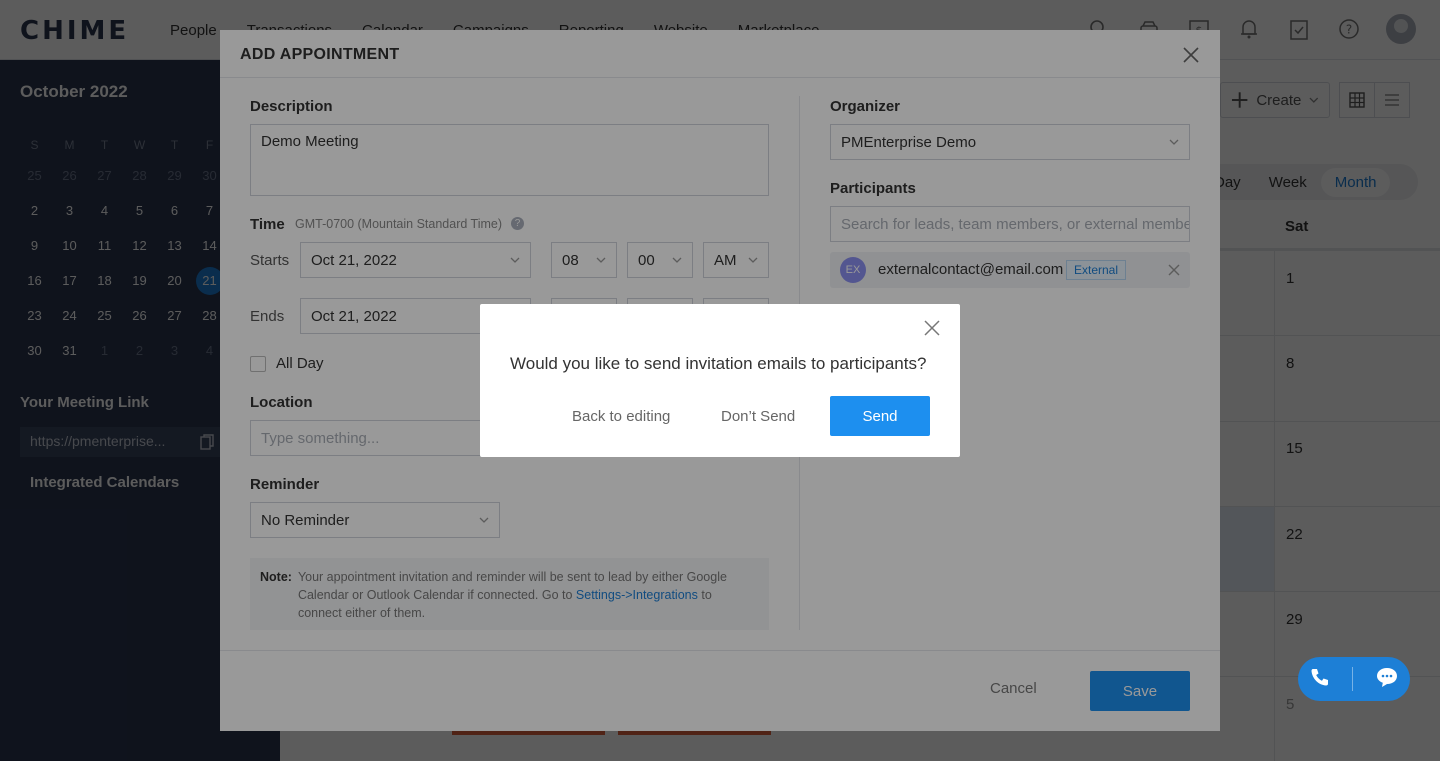 This screenshot has height=761, width=1440. Describe the element at coordinates (621, 416) in the screenshot. I see `back-to-editing-button: Back to editing` at that location.